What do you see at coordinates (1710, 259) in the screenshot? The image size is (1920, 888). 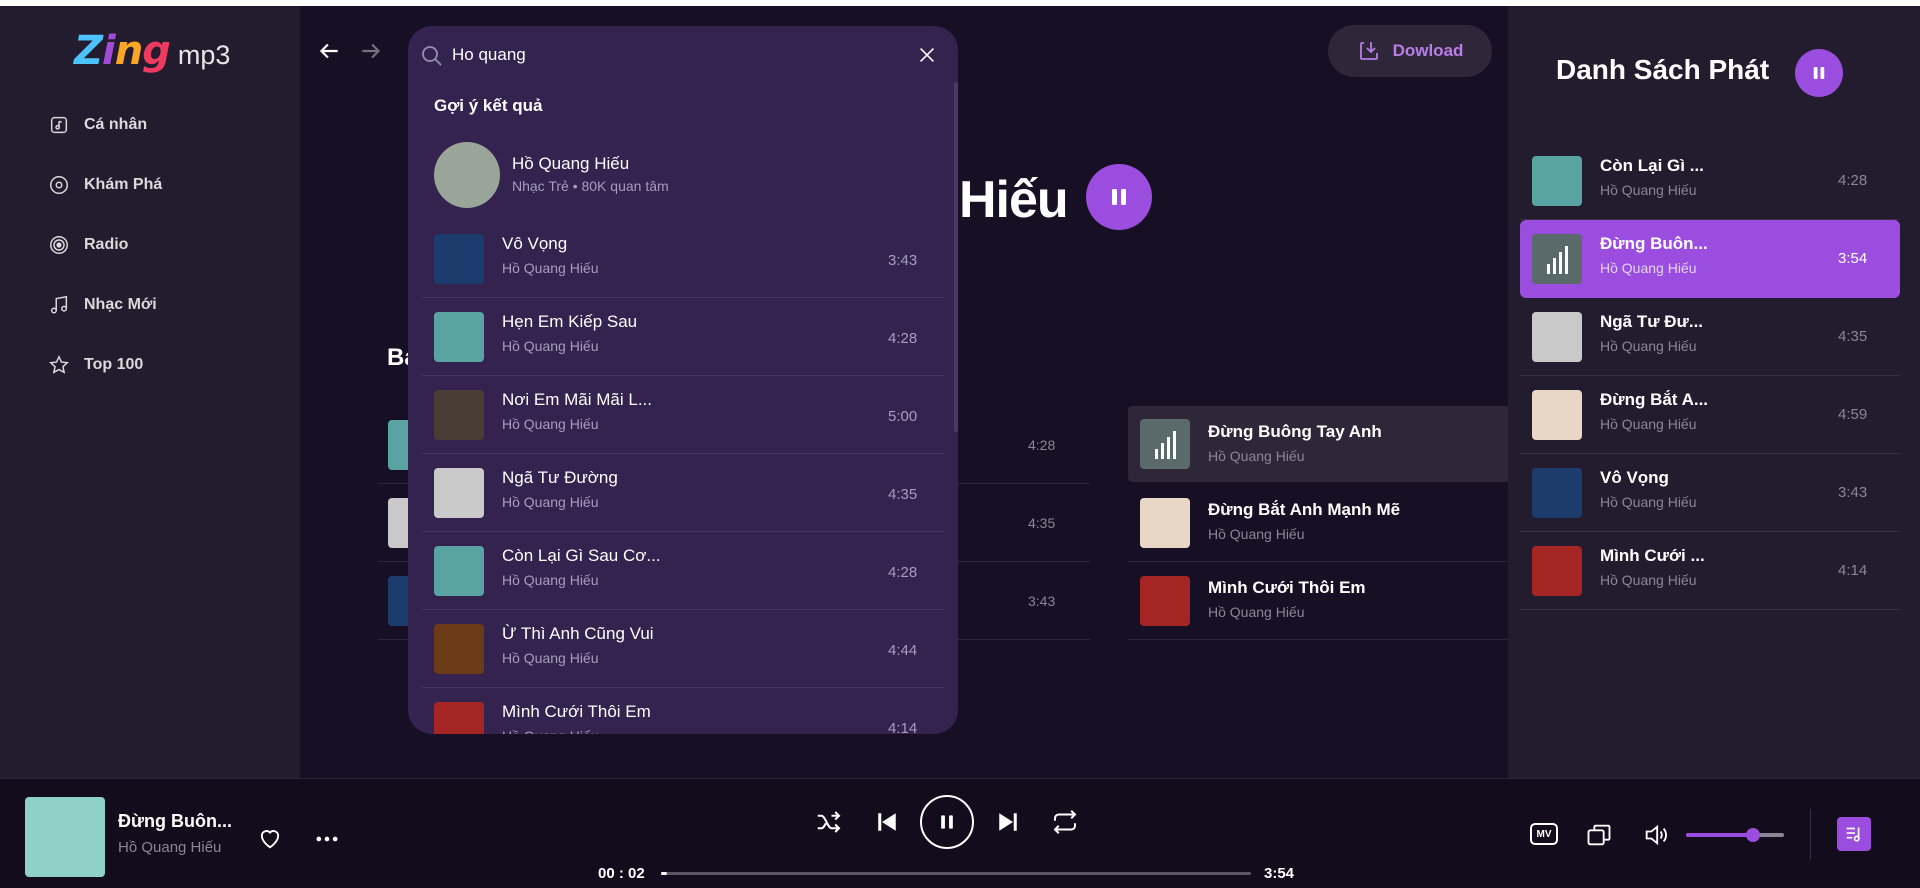 I see `playlist-item-active: Đừng Buôn... Hồ Quang Hiếu 3:54` at bounding box center [1710, 259].